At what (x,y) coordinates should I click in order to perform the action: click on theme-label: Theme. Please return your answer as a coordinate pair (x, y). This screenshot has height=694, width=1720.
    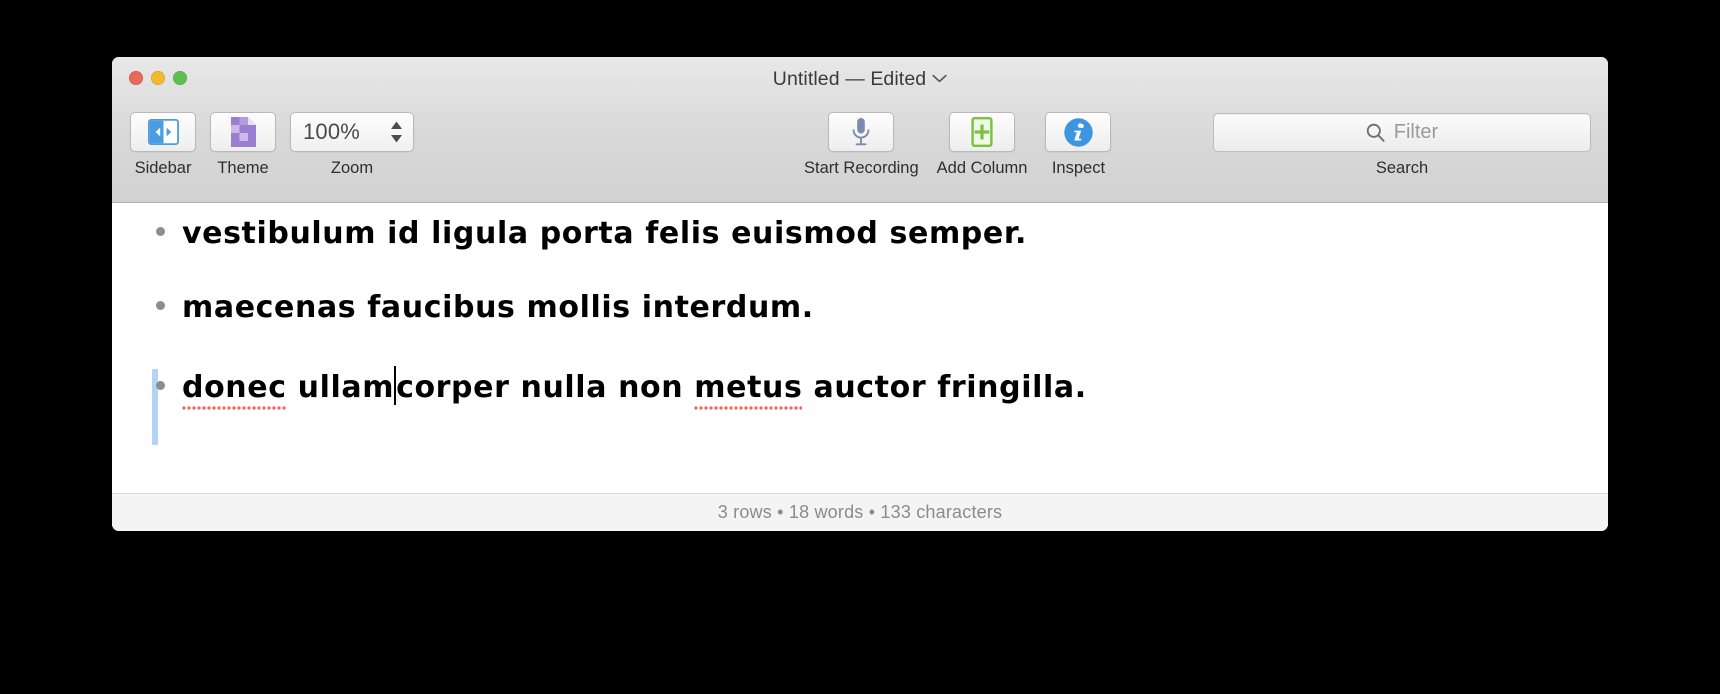
    Looking at the image, I should click on (243, 168).